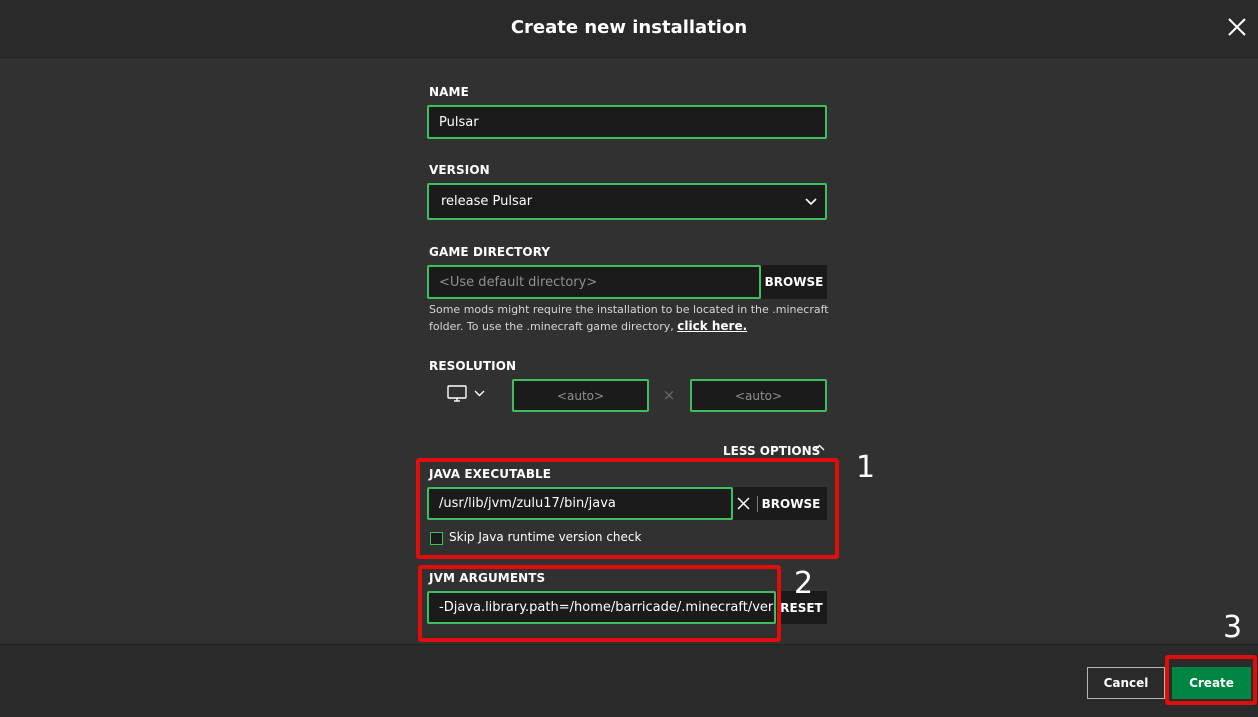 This screenshot has height=717, width=1258. Describe the element at coordinates (772, 451) in the screenshot. I see `less-options-label: LESS OPTIONS` at that location.